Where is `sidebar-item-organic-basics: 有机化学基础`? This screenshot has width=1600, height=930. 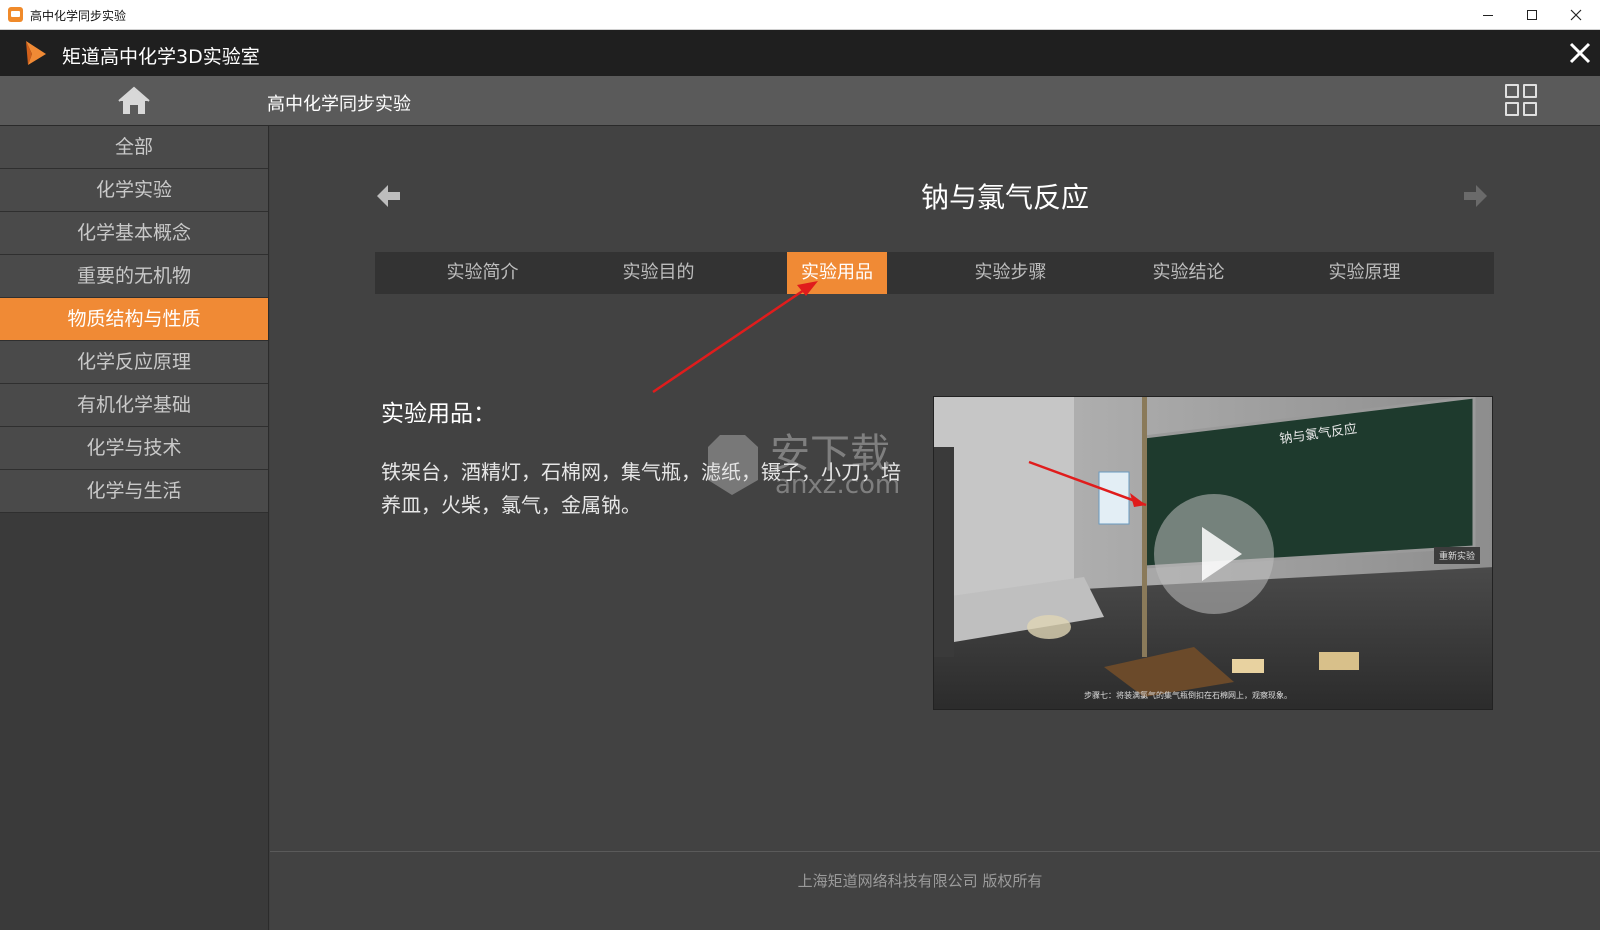 sidebar-item-organic-basics: 有机化学基础 is located at coordinates (134, 405).